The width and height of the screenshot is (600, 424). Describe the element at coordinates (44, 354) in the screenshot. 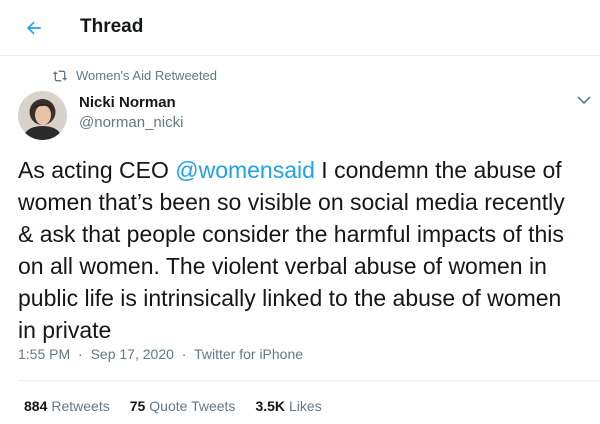

I see `tweet-time: 1:55 PM` at that location.